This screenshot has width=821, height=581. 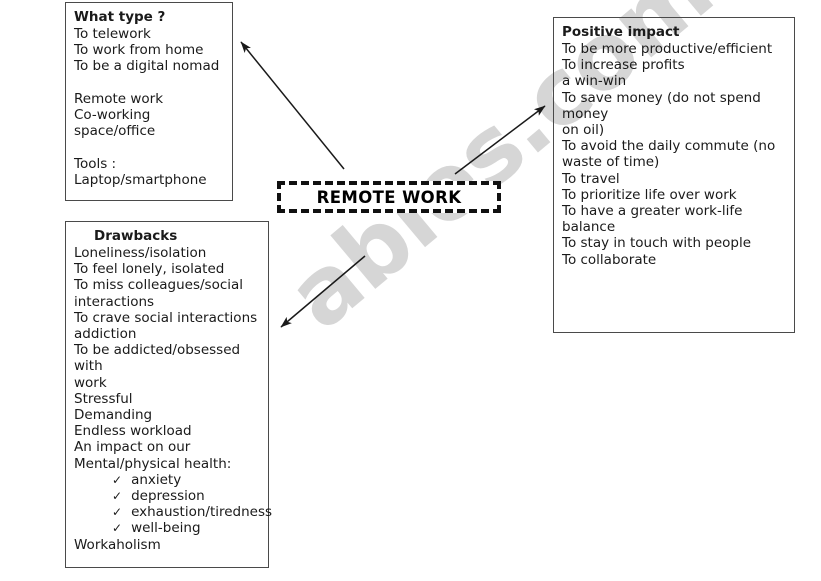 What do you see at coordinates (115, 123) in the screenshot?
I see `what-type-line: Co-working space/office` at bounding box center [115, 123].